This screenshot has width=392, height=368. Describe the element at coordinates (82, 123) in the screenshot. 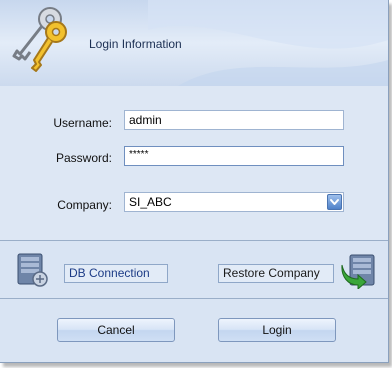

I see `username-label: Username:` at that location.